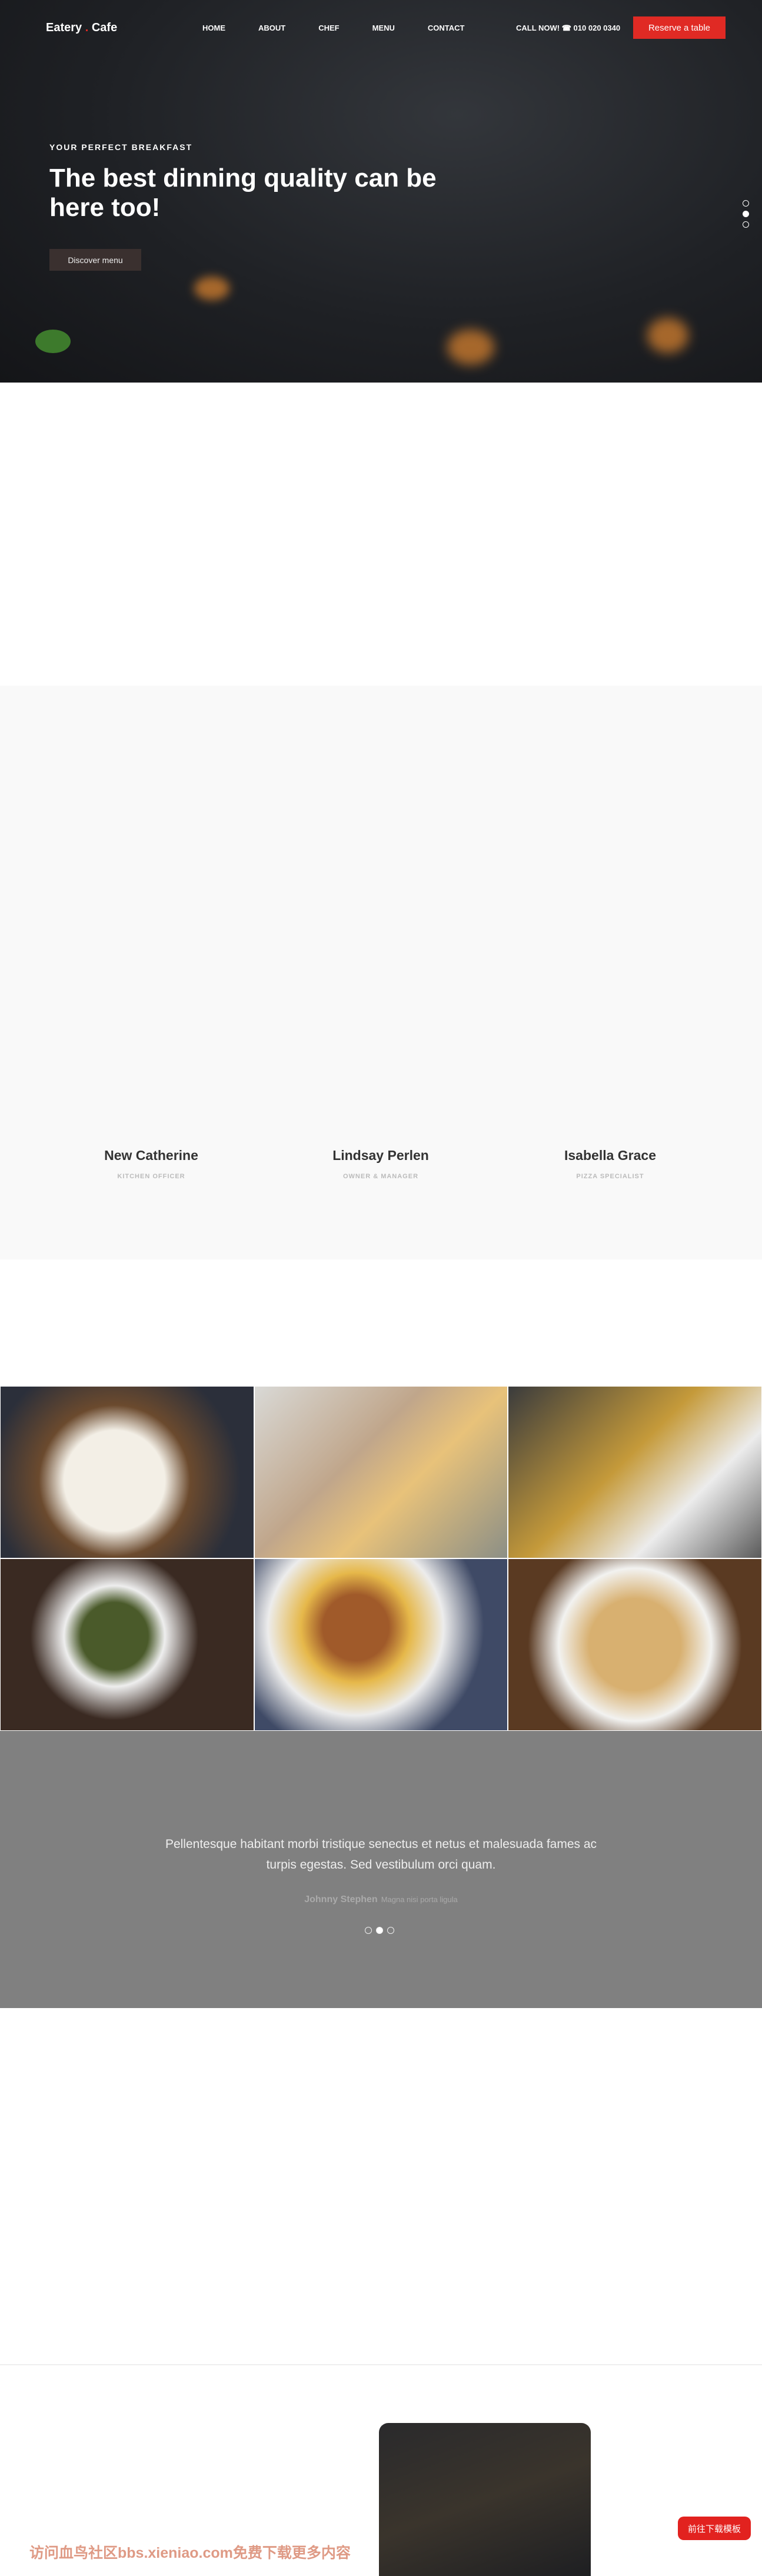 The width and height of the screenshot is (762, 2576). I want to click on gallery-photo-breakfast, so click(127, 1472).